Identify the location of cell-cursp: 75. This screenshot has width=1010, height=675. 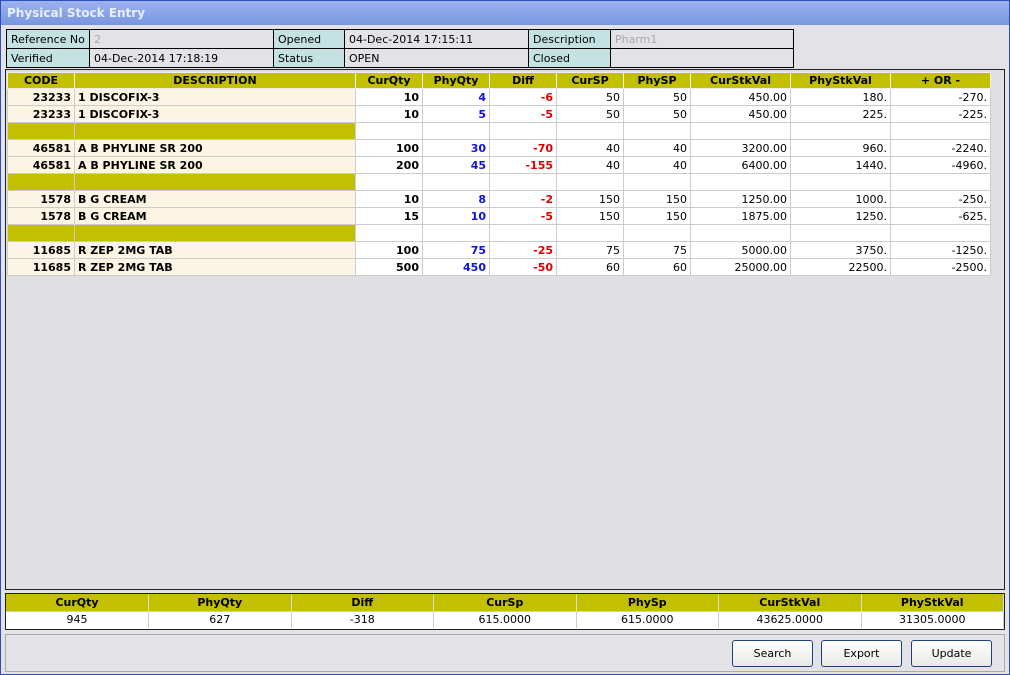
(590, 250).